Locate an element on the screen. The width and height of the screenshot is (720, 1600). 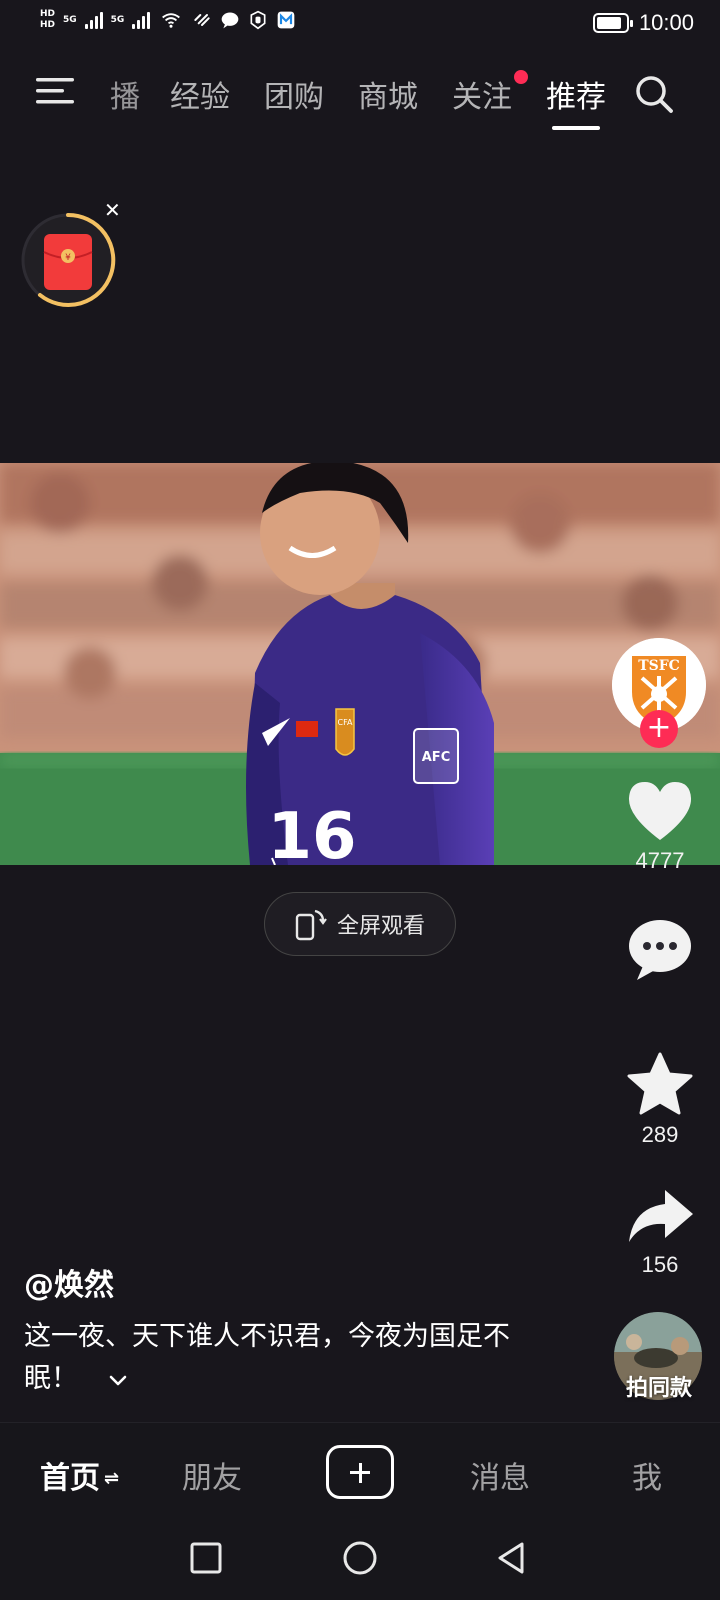
menu-icon is located at coordinates (55, 91).